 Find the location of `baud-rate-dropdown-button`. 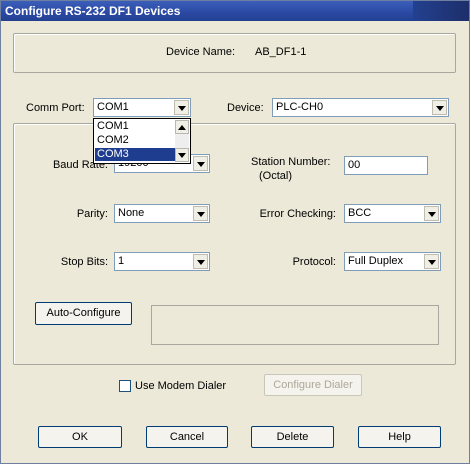

baud-rate-dropdown-button is located at coordinates (200, 163).